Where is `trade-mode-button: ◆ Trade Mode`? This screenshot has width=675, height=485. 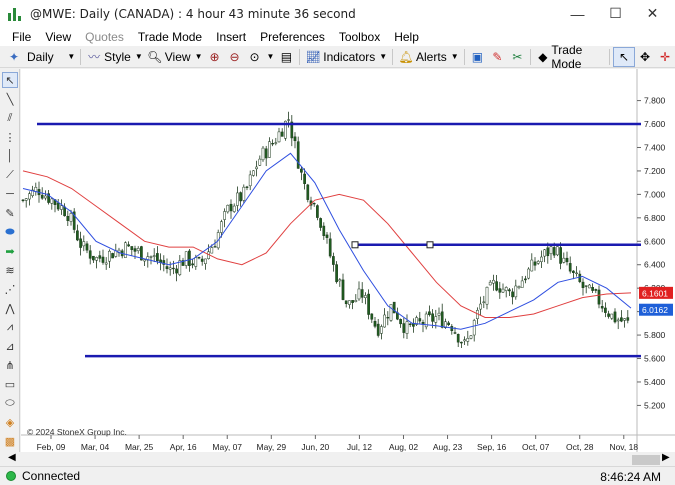 trade-mode-button: ◆ Trade Mode is located at coordinates (570, 57).